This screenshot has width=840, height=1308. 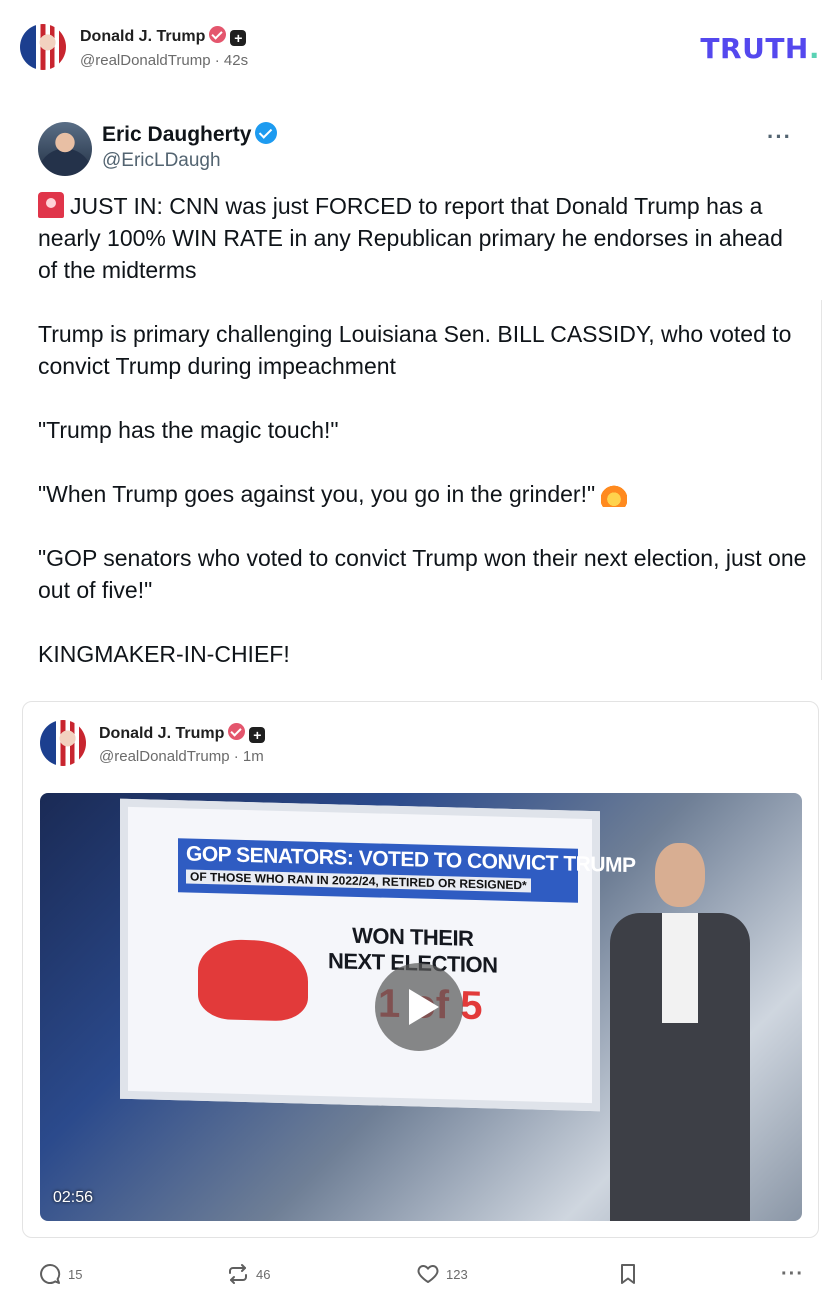 I want to click on repost-count: 46, so click(x=263, y=1274).